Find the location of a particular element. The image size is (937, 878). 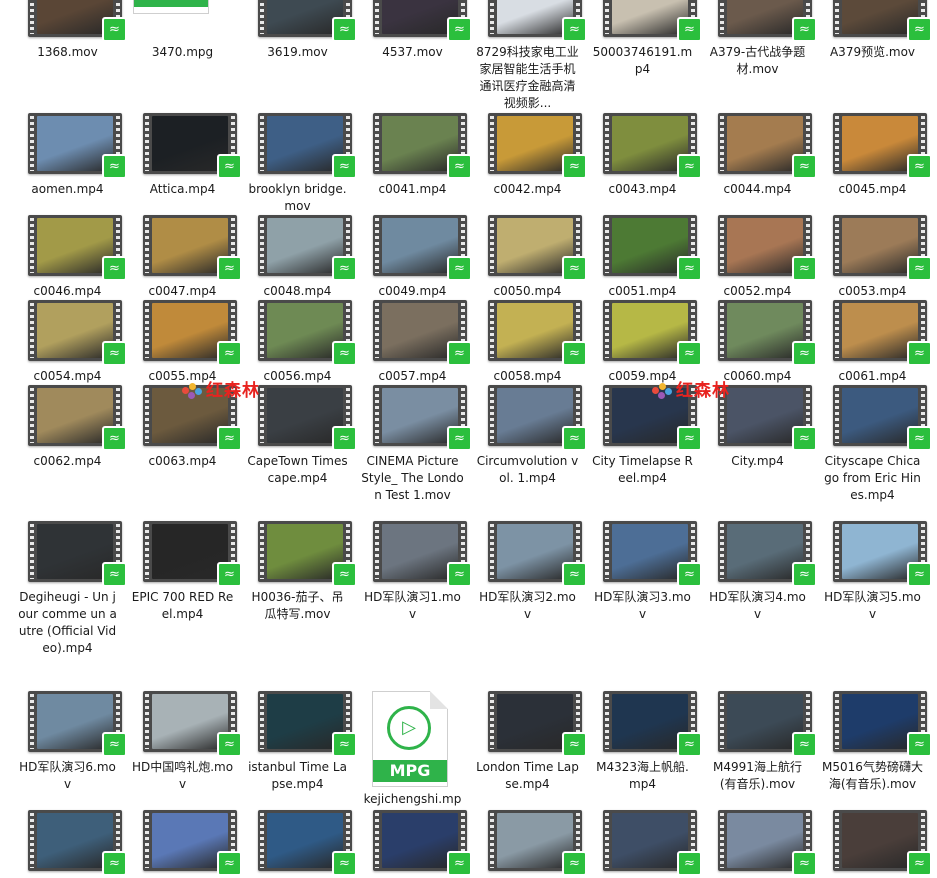

file-item: ▷MPGkejichengshi.mpg is located at coordinates (412, 758).